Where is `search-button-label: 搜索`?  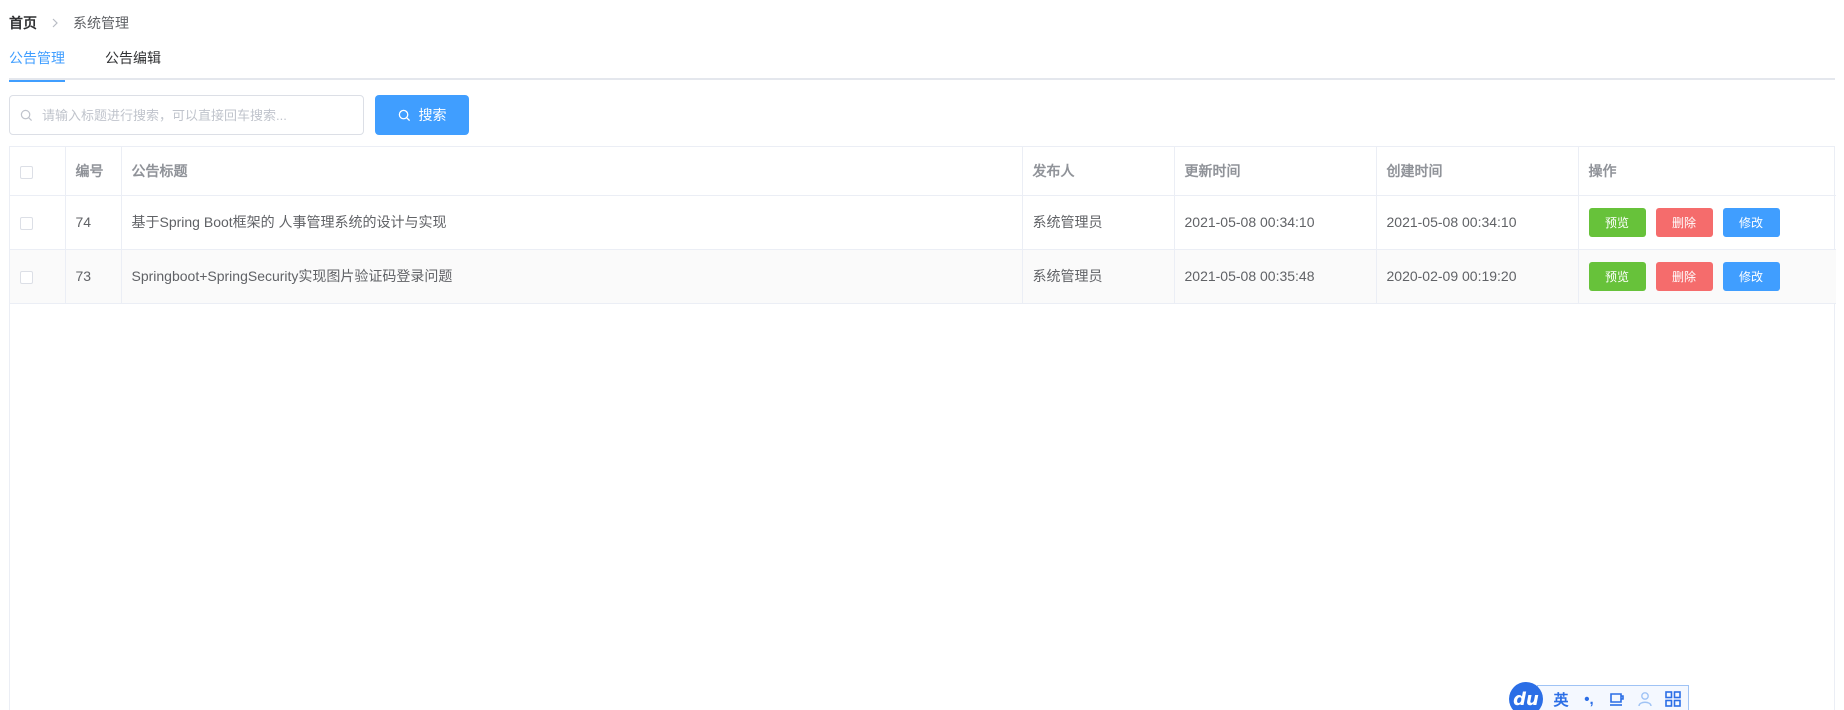
search-button-label: 搜索 is located at coordinates (432, 115).